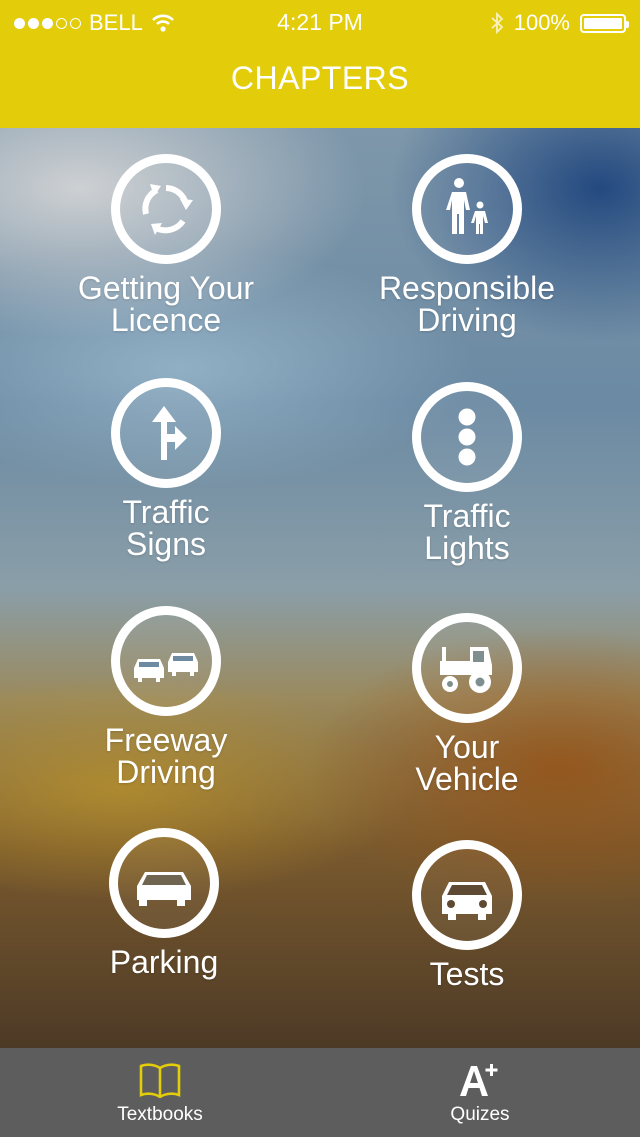 This screenshot has height=1137, width=640. Describe the element at coordinates (166, 661) in the screenshot. I see `two-cars-icon` at that location.